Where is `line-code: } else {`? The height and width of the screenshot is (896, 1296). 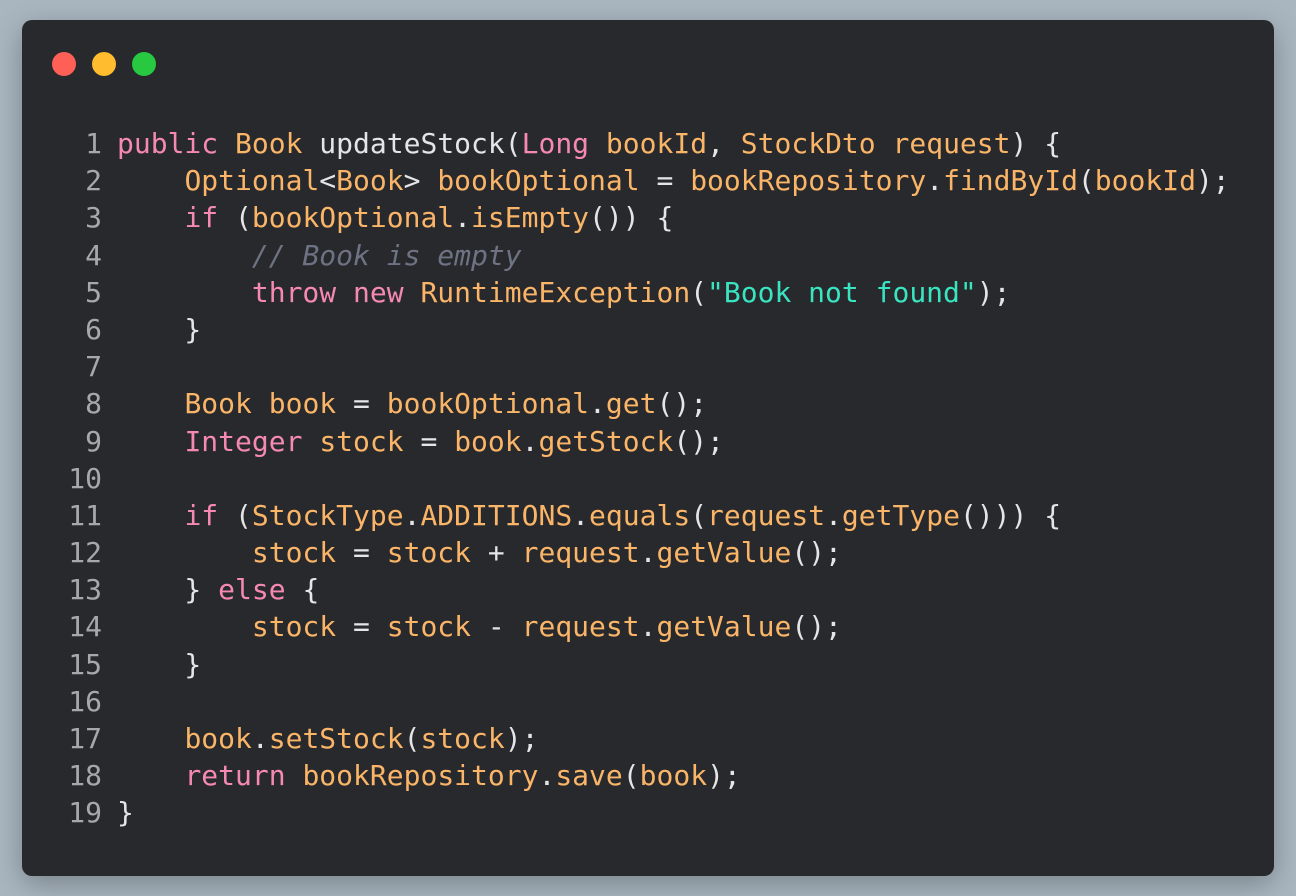 line-code: } else { is located at coordinates (218, 589).